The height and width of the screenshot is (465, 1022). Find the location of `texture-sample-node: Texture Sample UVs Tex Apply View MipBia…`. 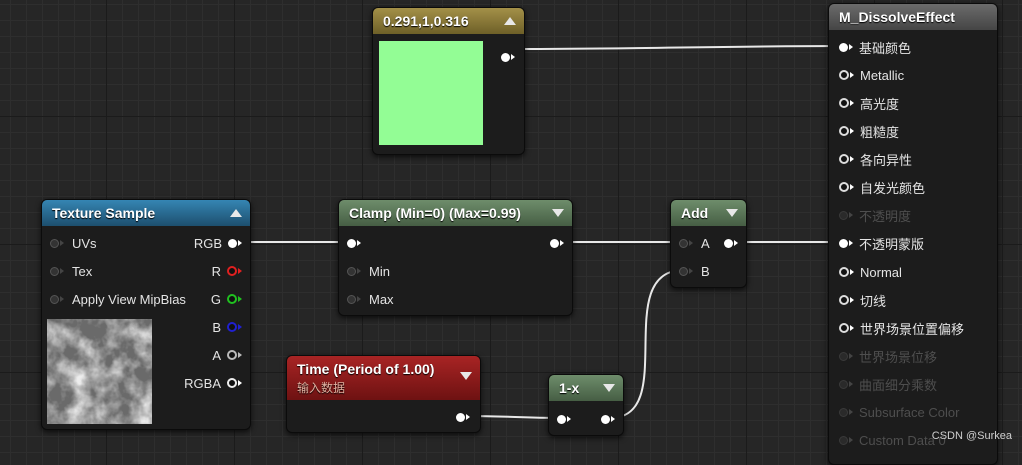

texture-sample-node: Texture Sample UVs Tex Apply View MipBia… is located at coordinates (146, 314).